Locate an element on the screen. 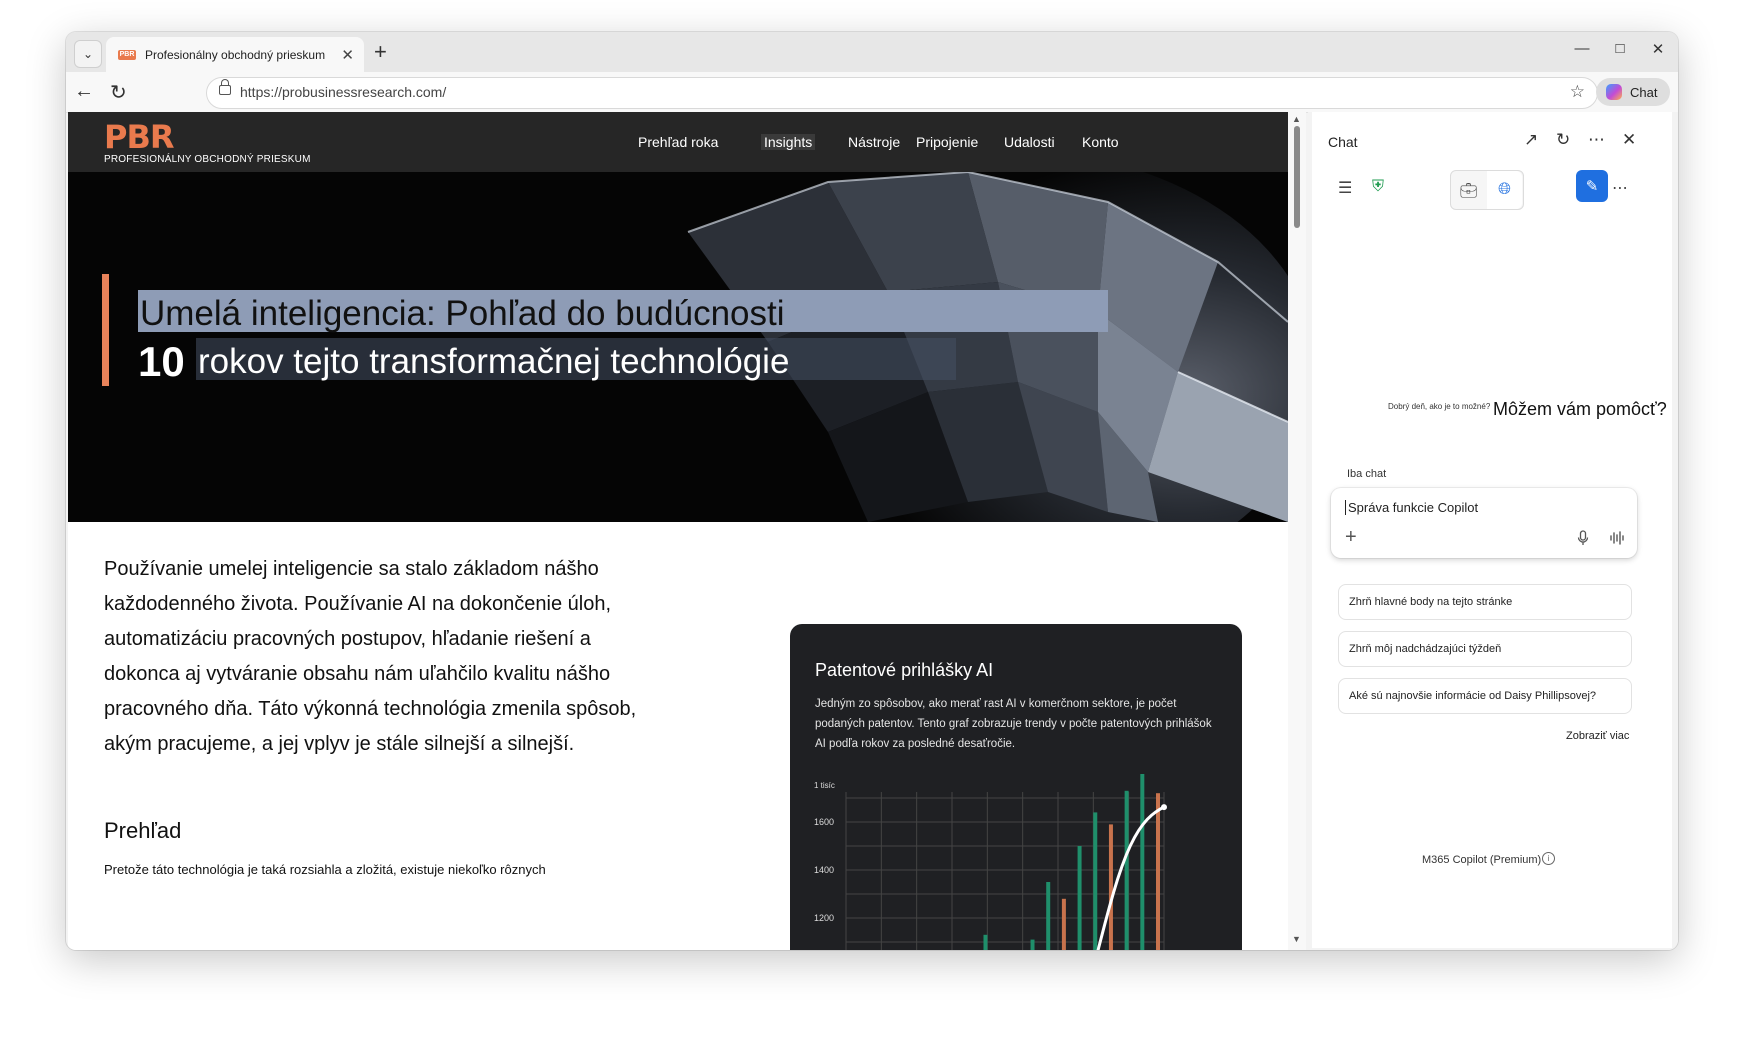  greeting-big: Môžem vám pomôcť? is located at coordinates (1580, 409).